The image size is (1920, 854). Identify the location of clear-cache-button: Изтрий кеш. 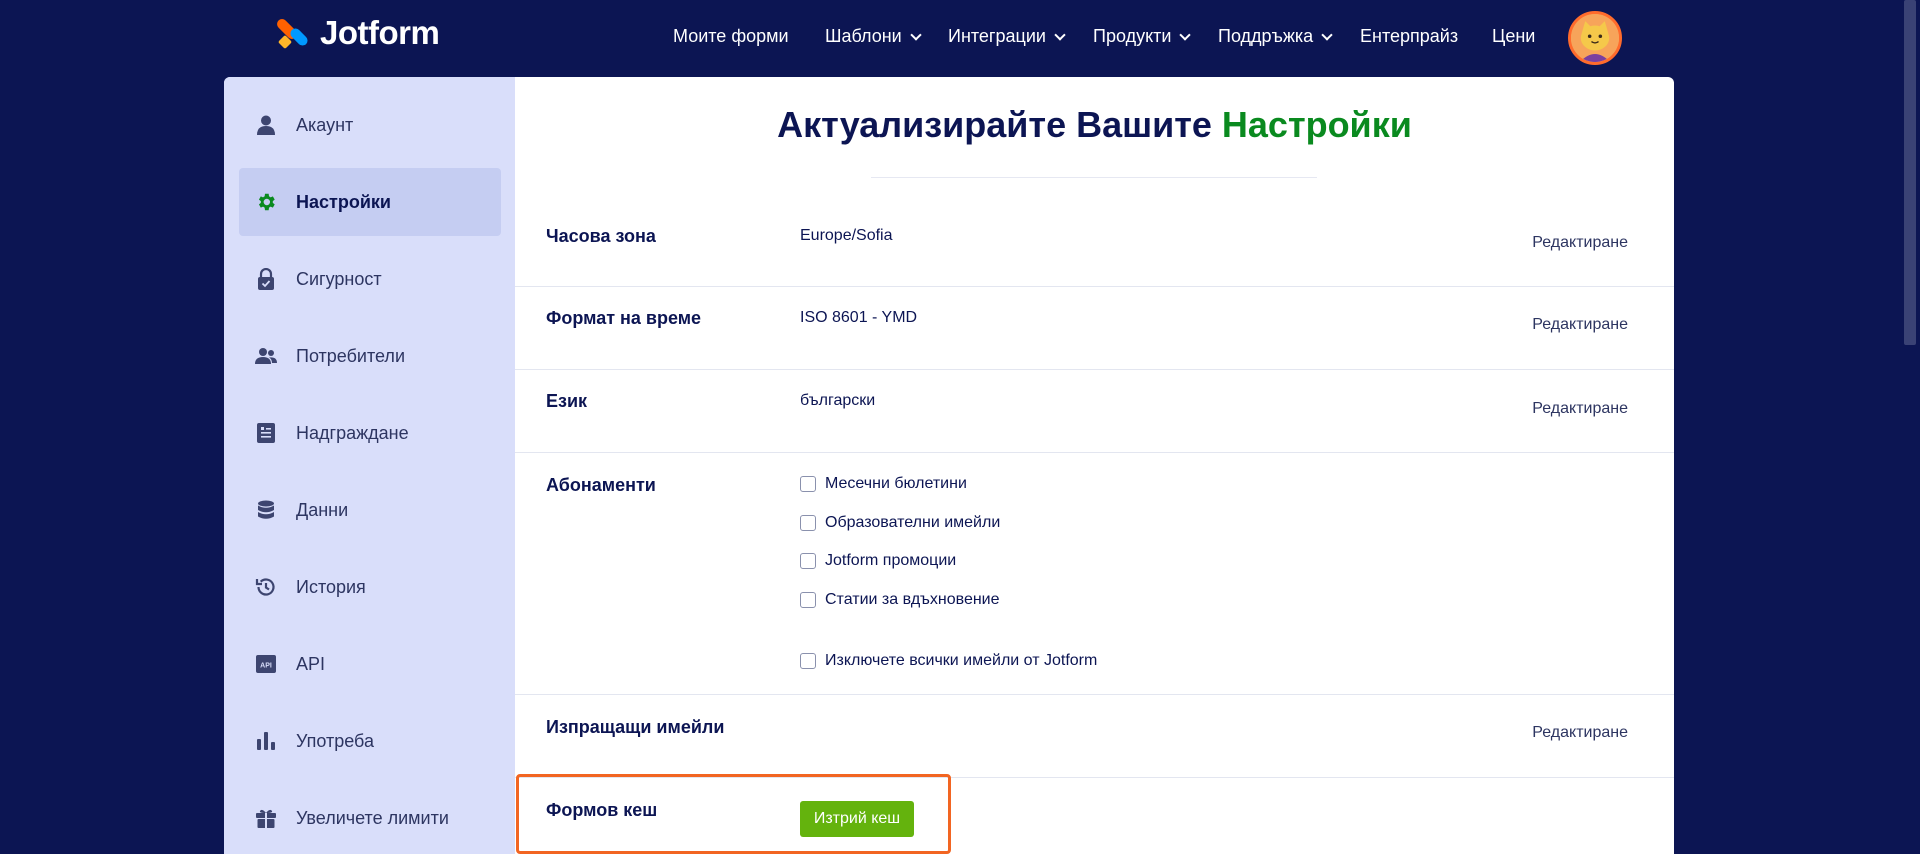
(857, 819).